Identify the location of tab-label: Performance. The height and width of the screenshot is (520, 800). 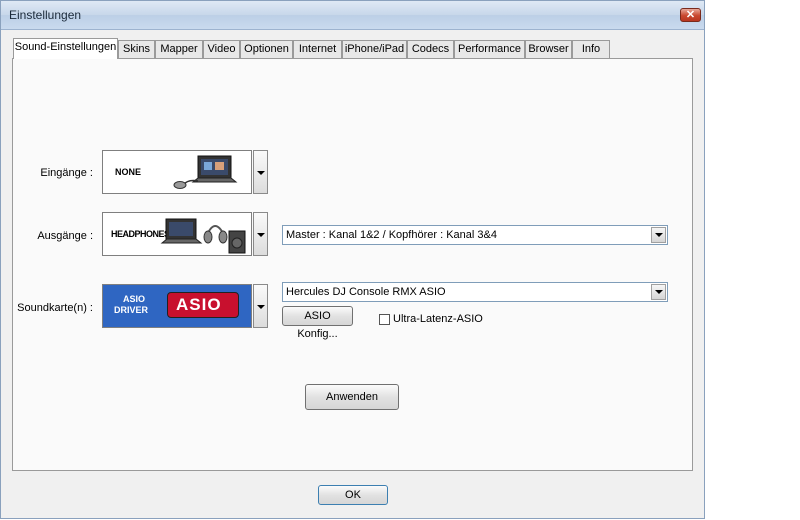
(489, 49).